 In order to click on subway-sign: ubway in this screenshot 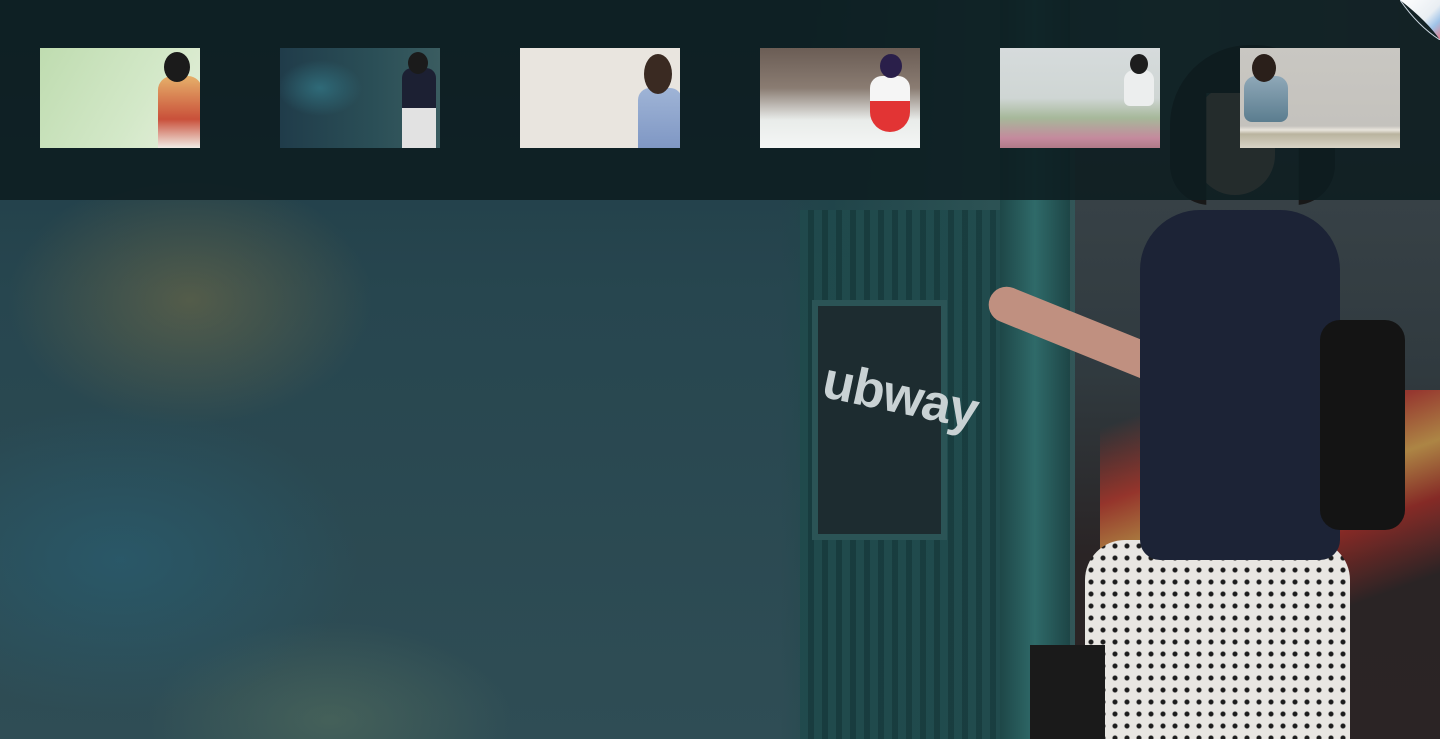, I will do `click(897, 420)`.